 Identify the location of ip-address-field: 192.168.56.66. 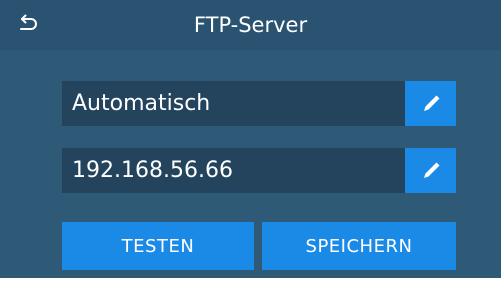
(259, 170).